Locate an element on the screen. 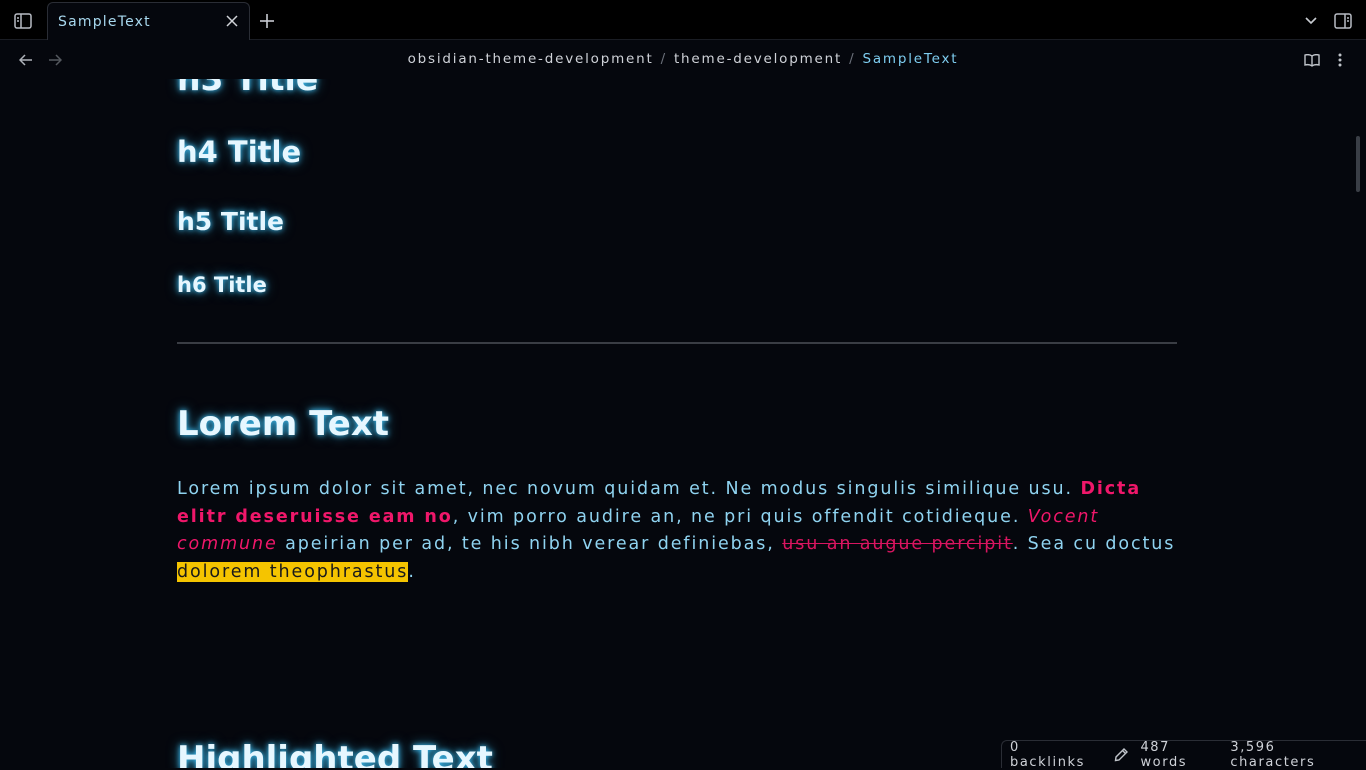  scrollbar-thumb is located at coordinates (1358, 164).